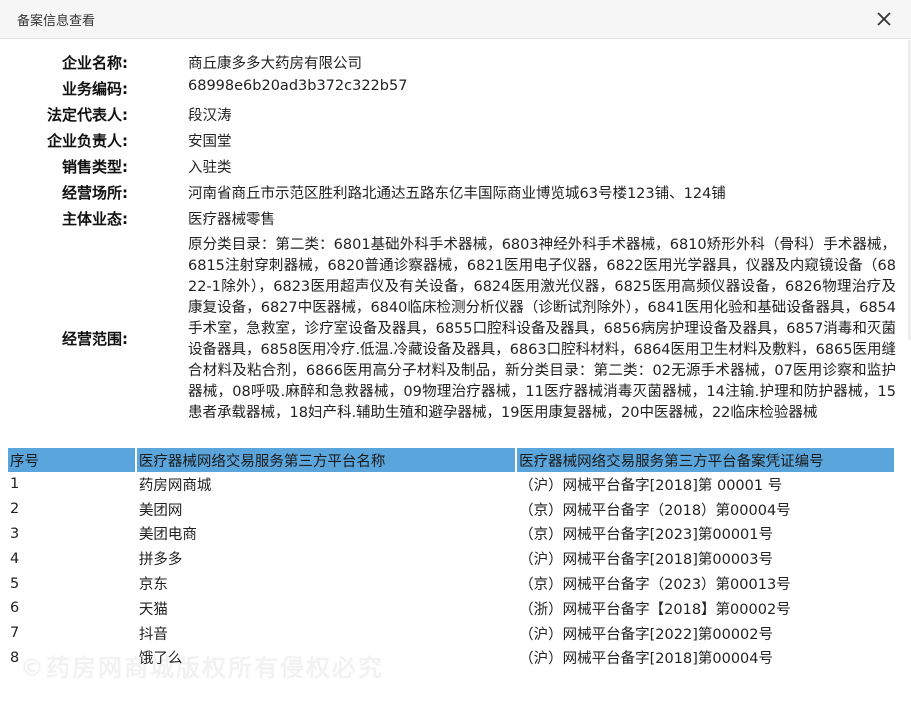 This screenshot has width=911, height=704. What do you see at coordinates (655, 510) in the screenshot?
I see `row-code: （京）网械平台备字（2018）第00004号` at bounding box center [655, 510].